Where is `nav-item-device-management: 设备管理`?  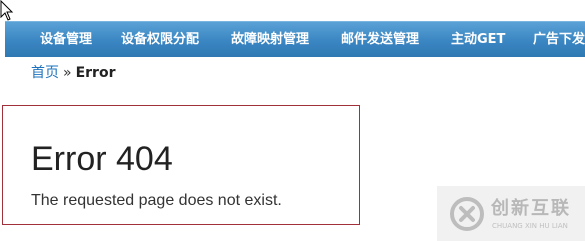
nav-item-device-management: 设备管理 is located at coordinates (66, 40).